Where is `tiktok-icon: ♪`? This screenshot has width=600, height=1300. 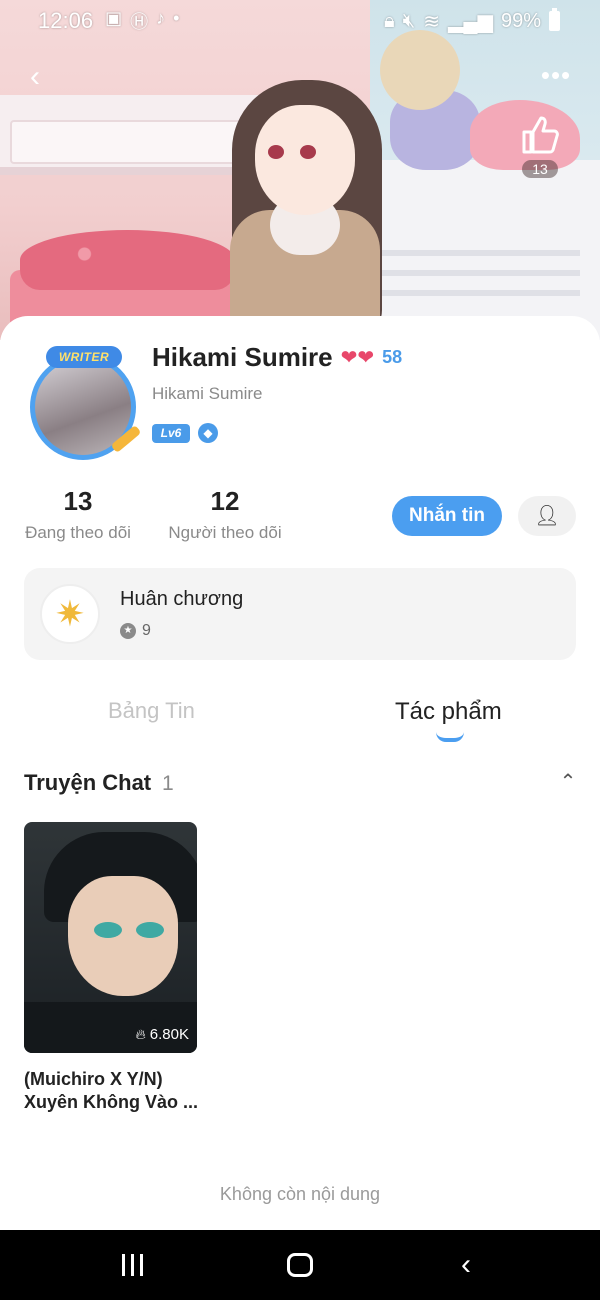
tiktok-icon: ♪ is located at coordinates (161, 18).